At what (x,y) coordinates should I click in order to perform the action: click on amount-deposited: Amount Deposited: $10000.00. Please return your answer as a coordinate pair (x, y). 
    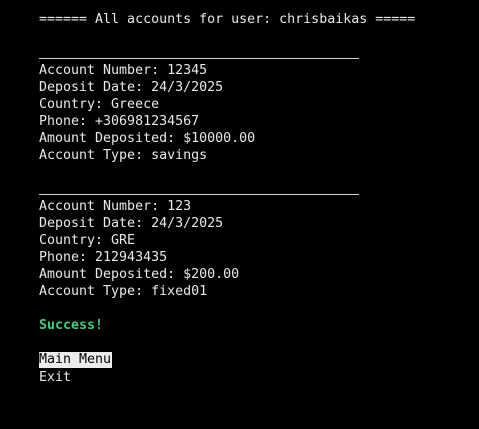
    Looking at the image, I should click on (147, 138).